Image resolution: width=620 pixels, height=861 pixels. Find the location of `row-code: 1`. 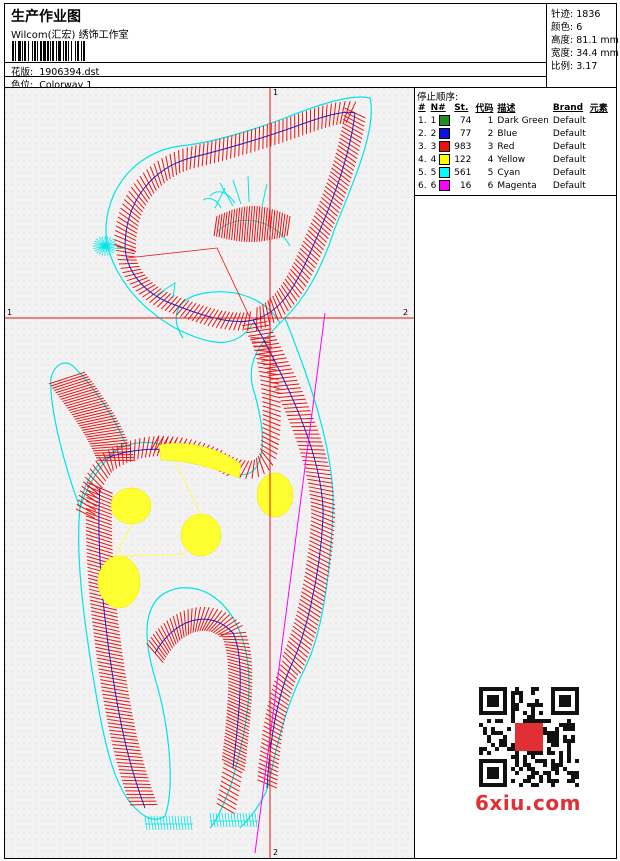

row-code: 1 is located at coordinates (490, 120).